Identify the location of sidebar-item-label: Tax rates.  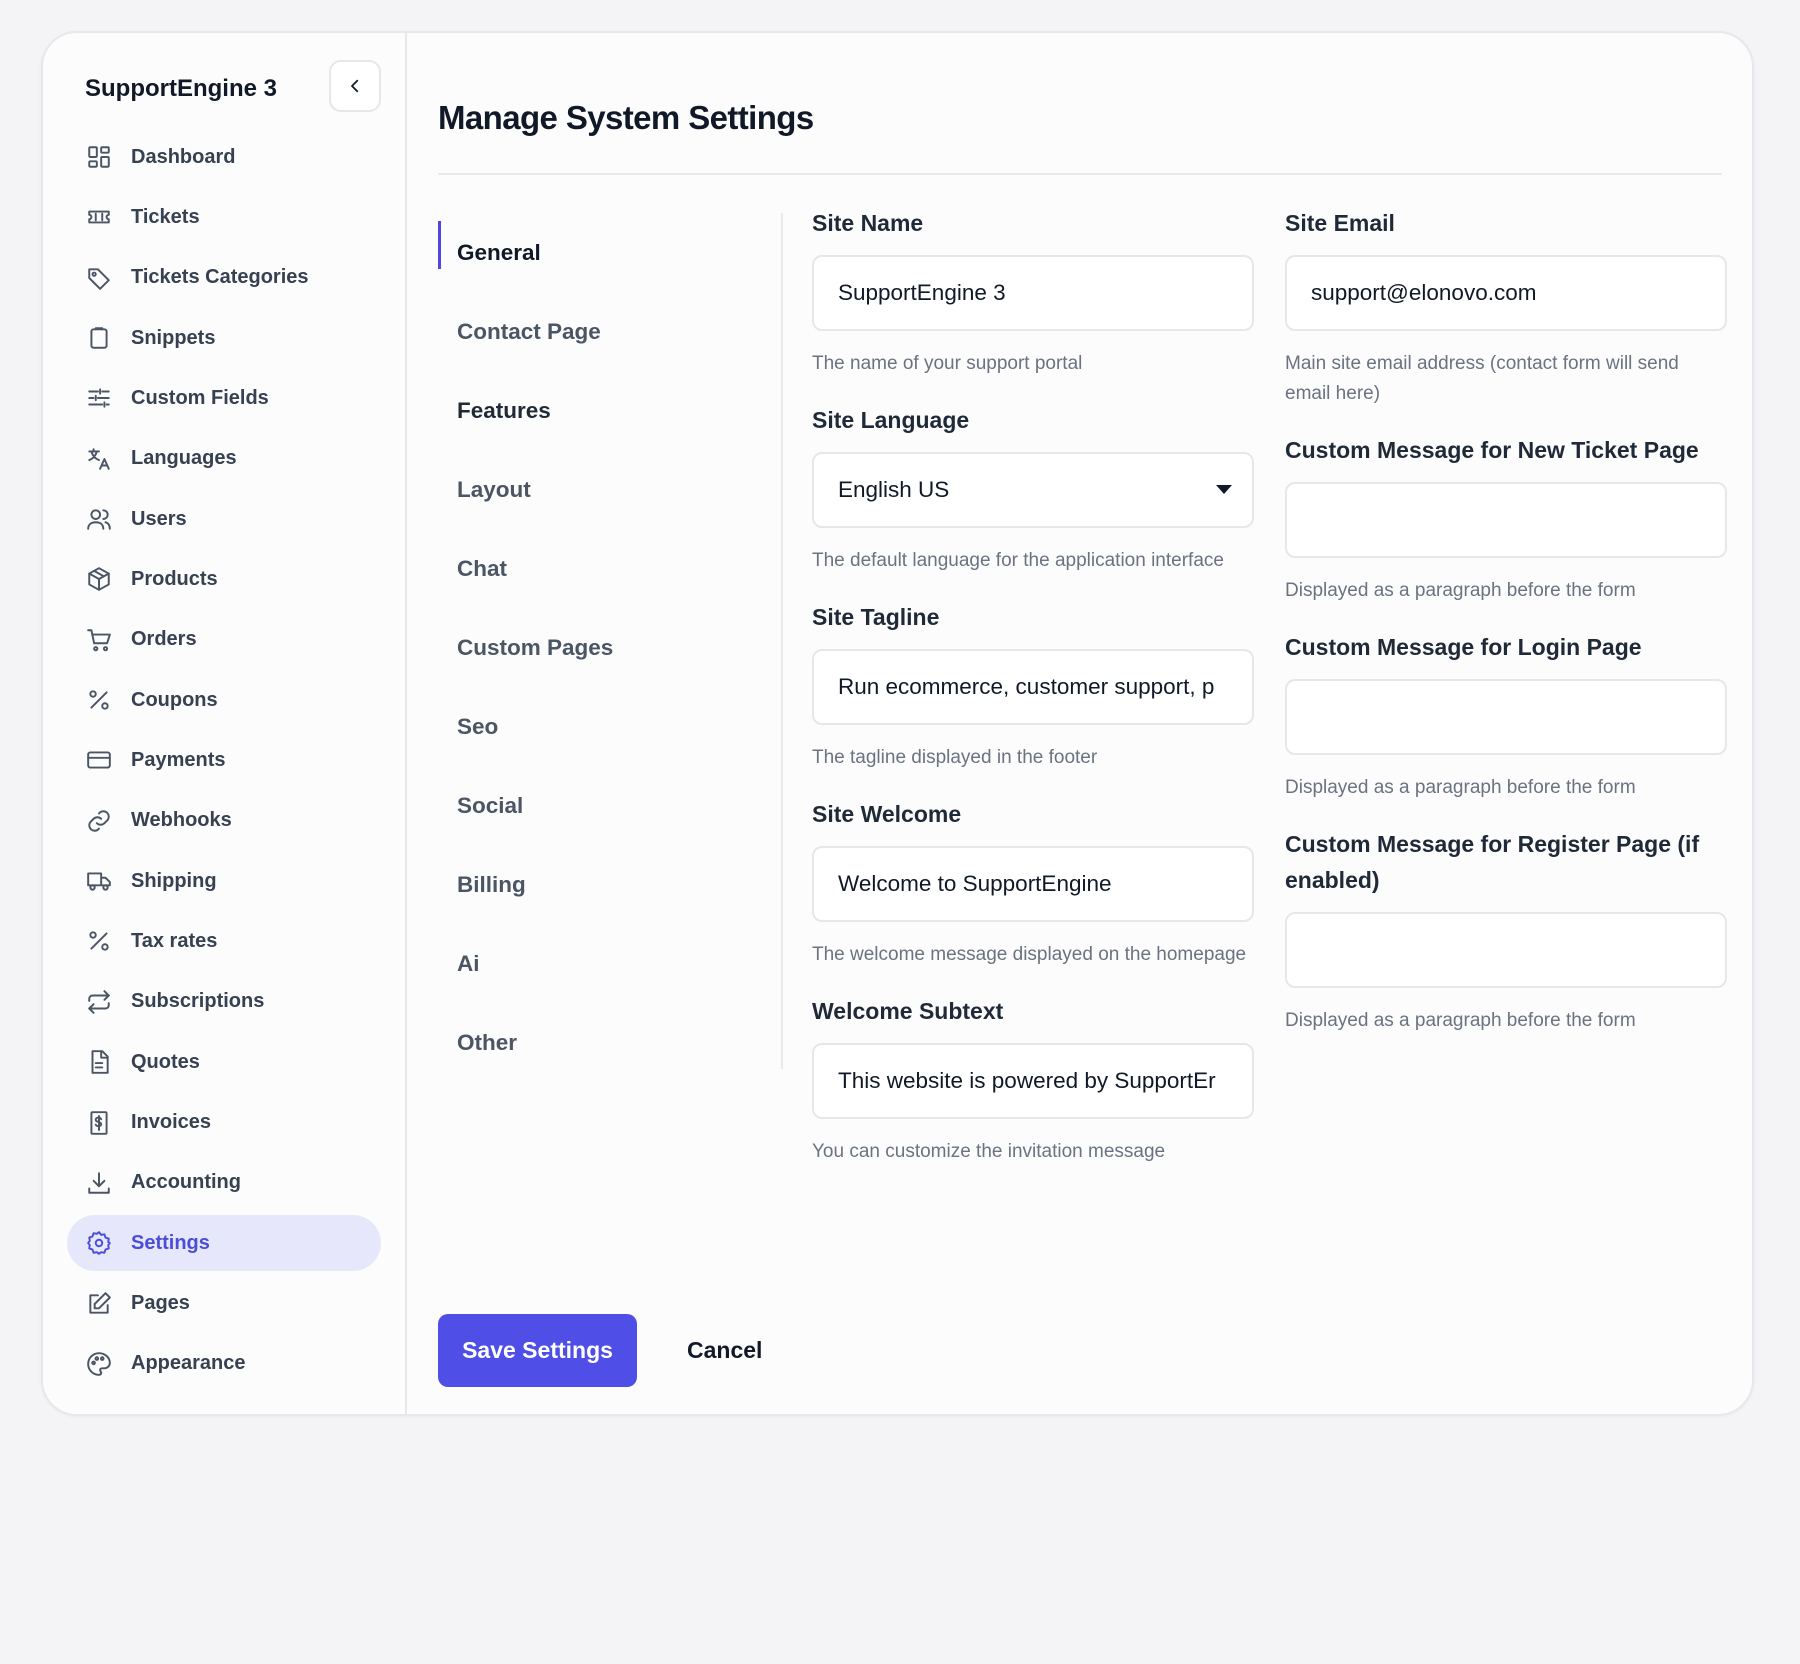
(174, 940).